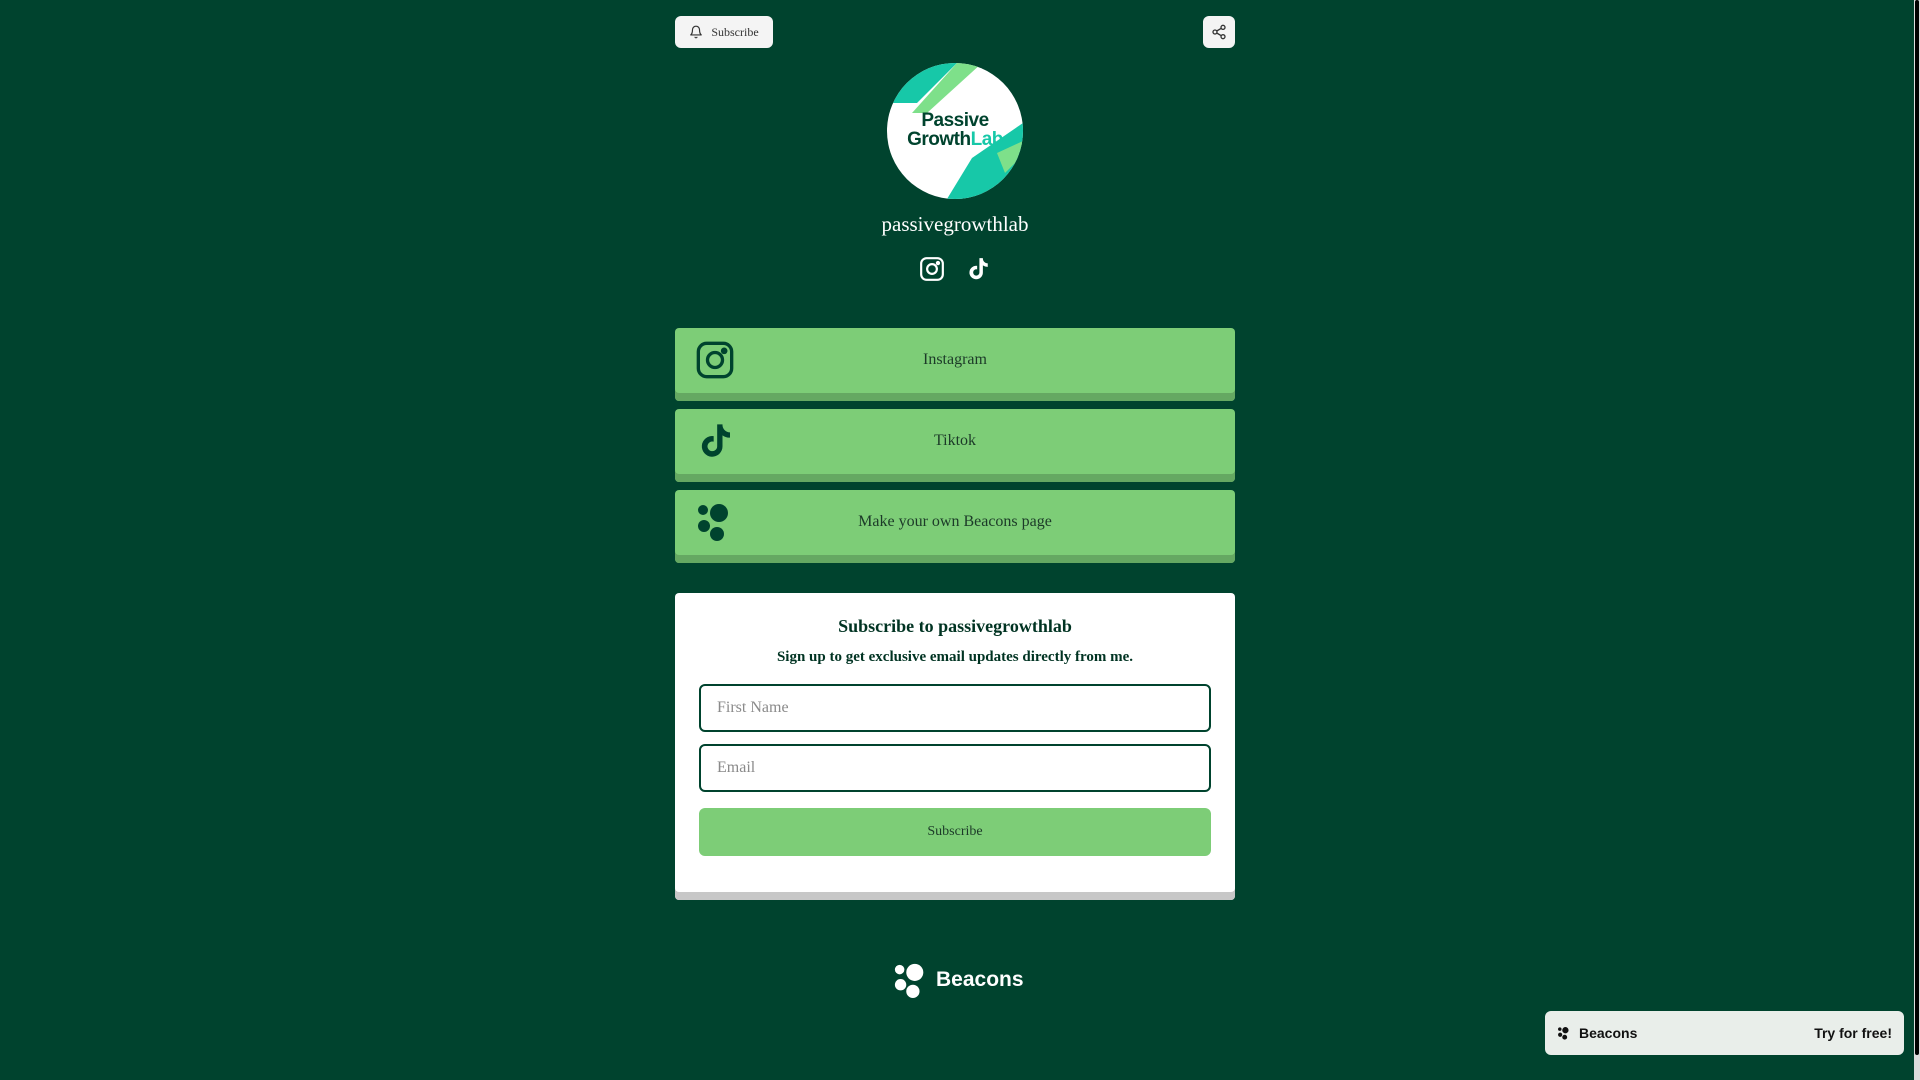 This screenshot has width=1920, height=1080. What do you see at coordinates (955, 521) in the screenshot?
I see `link-label: Make your own Beacons page` at bounding box center [955, 521].